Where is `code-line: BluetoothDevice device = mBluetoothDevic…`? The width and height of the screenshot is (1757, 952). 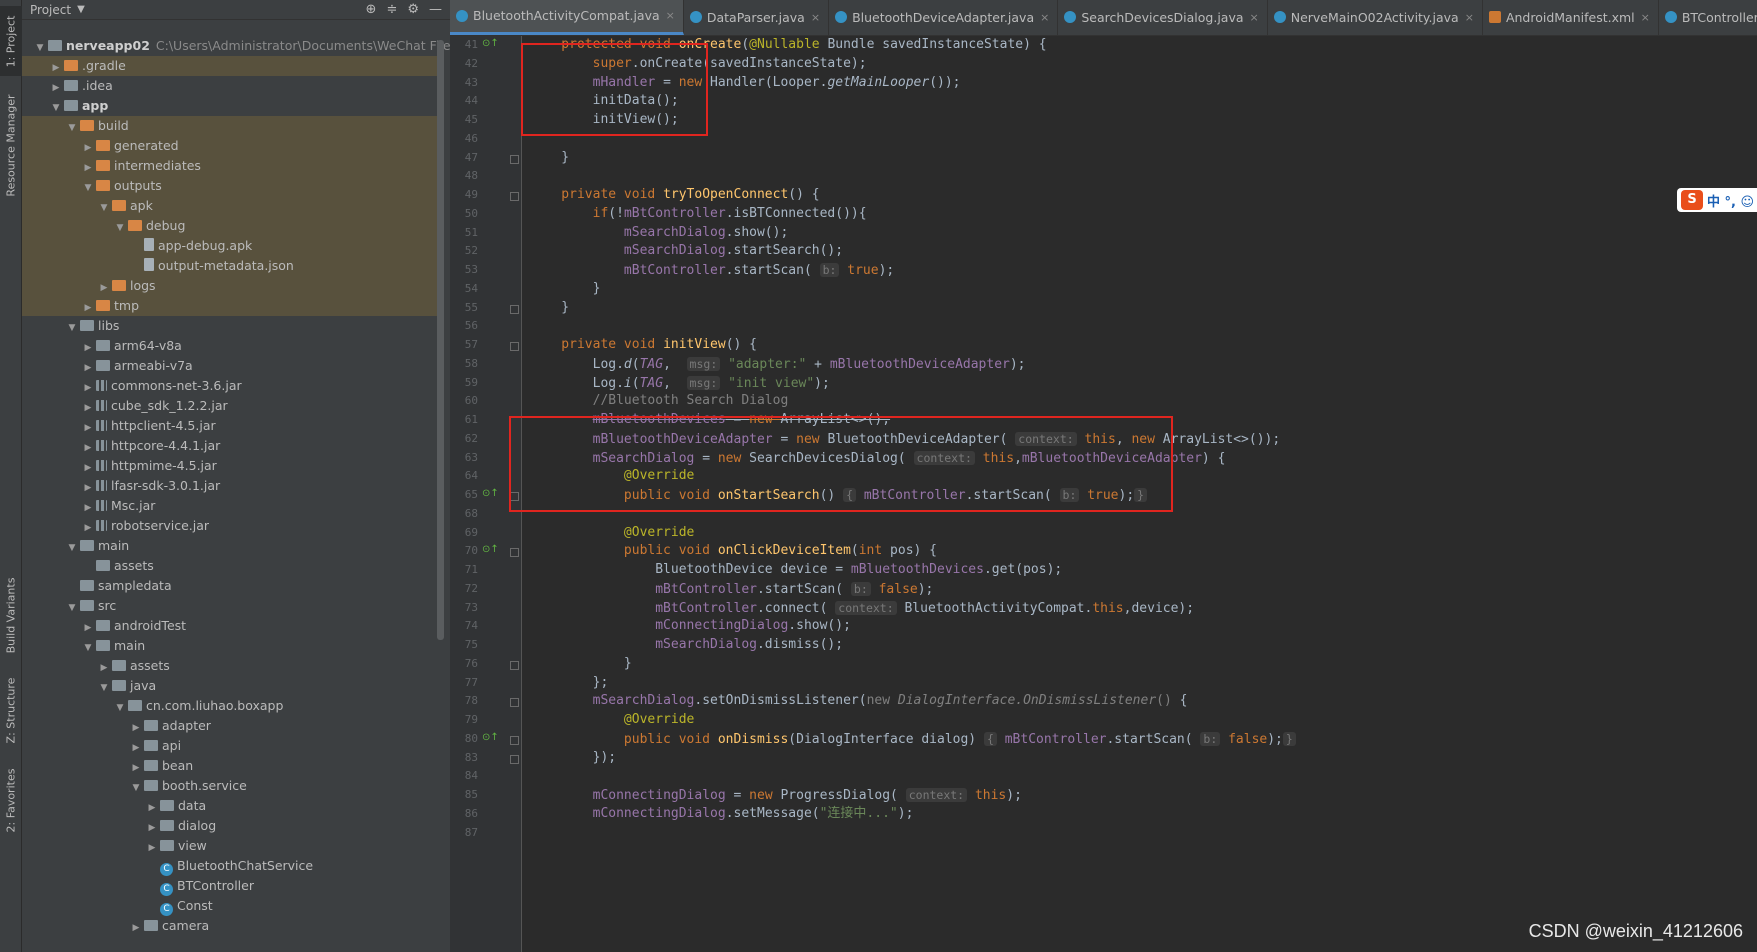
code-line: BluetoothDevice device = mBluetoothDevic… is located at coordinates (796, 570).